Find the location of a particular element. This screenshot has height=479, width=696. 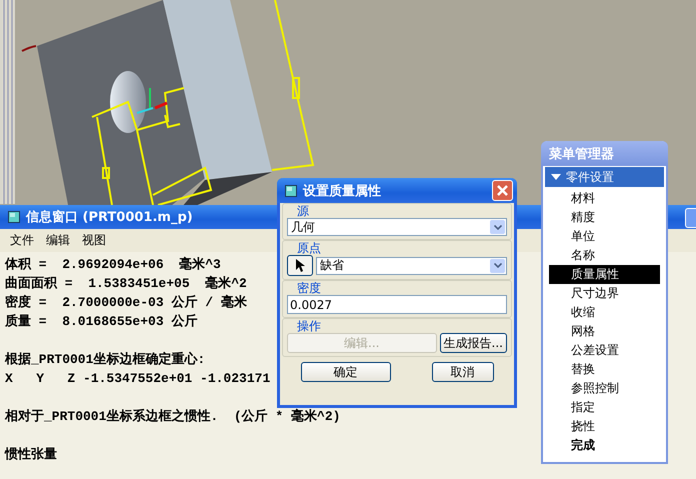

output-line: 惯性张量 is located at coordinates (31, 455).